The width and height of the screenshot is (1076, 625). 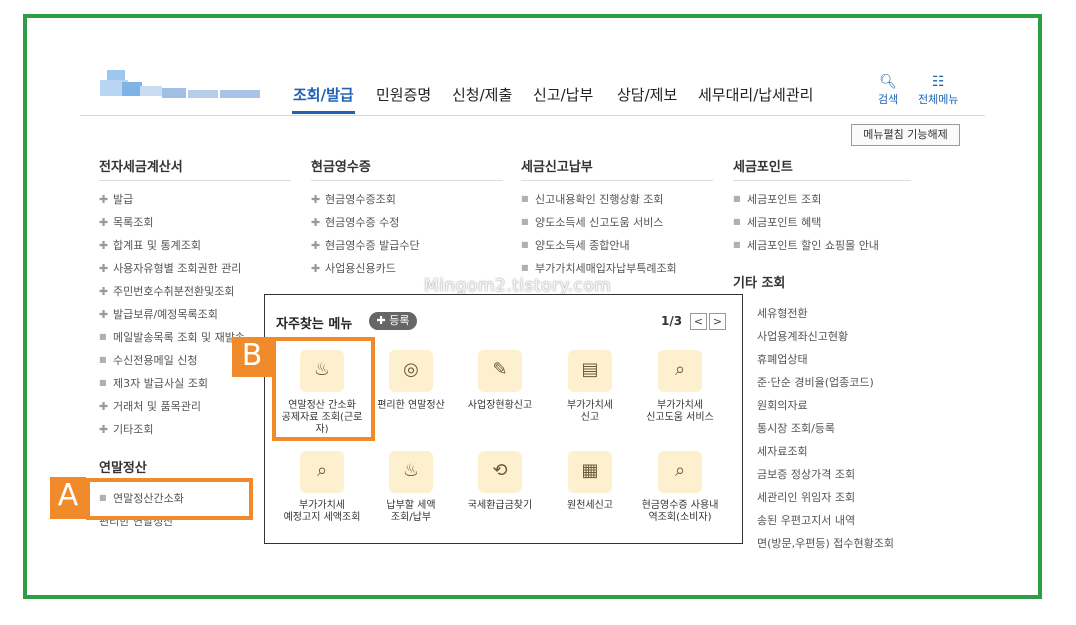 I want to click on annotation-label-b: B, so click(x=252, y=357).